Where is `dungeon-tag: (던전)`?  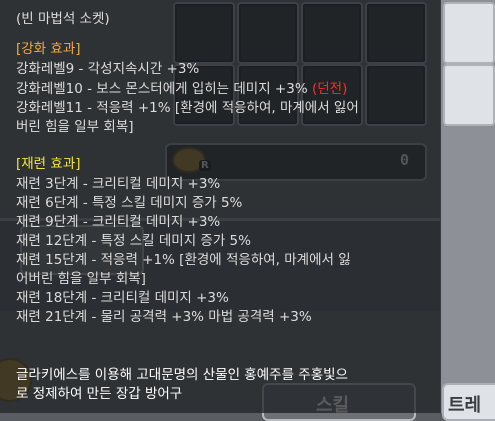
dungeon-tag: (던전) is located at coordinates (329, 89).